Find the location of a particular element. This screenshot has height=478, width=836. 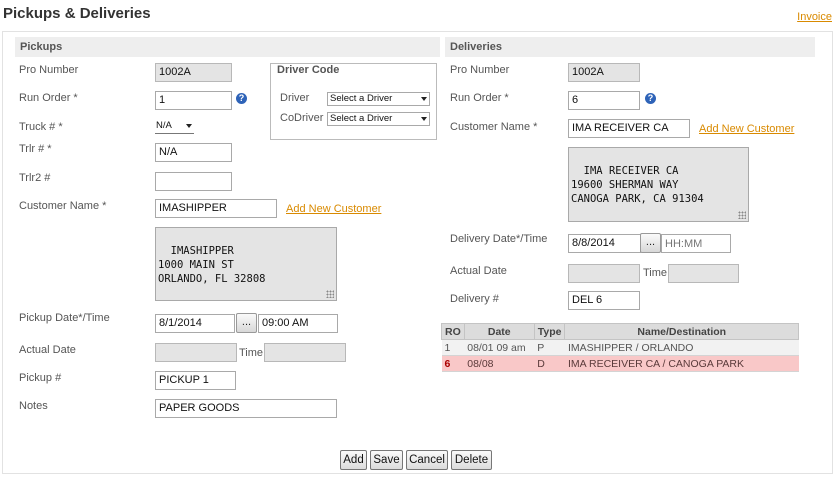

delivery-date-input: 8/8/2014 is located at coordinates (604, 243).